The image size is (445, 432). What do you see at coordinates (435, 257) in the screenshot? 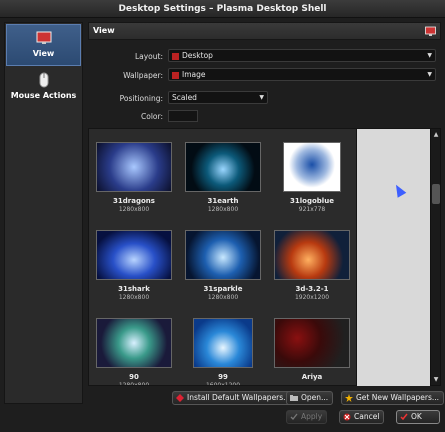
I see `vertical-scrollbar: ▲ ▼` at bounding box center [435, 257].